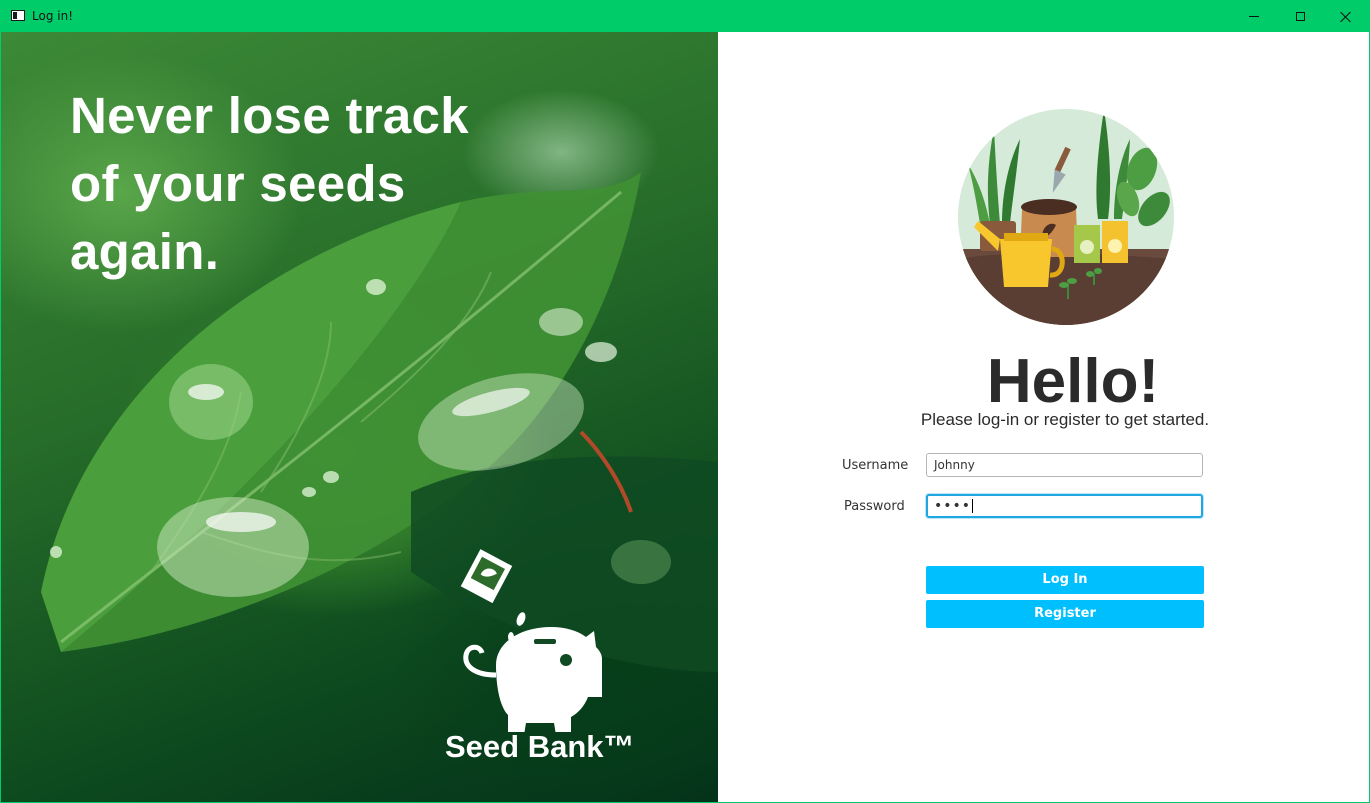  Describe the element at coordinates (1065, 614) in the screenshot. I see `register-button: Register` at that location.